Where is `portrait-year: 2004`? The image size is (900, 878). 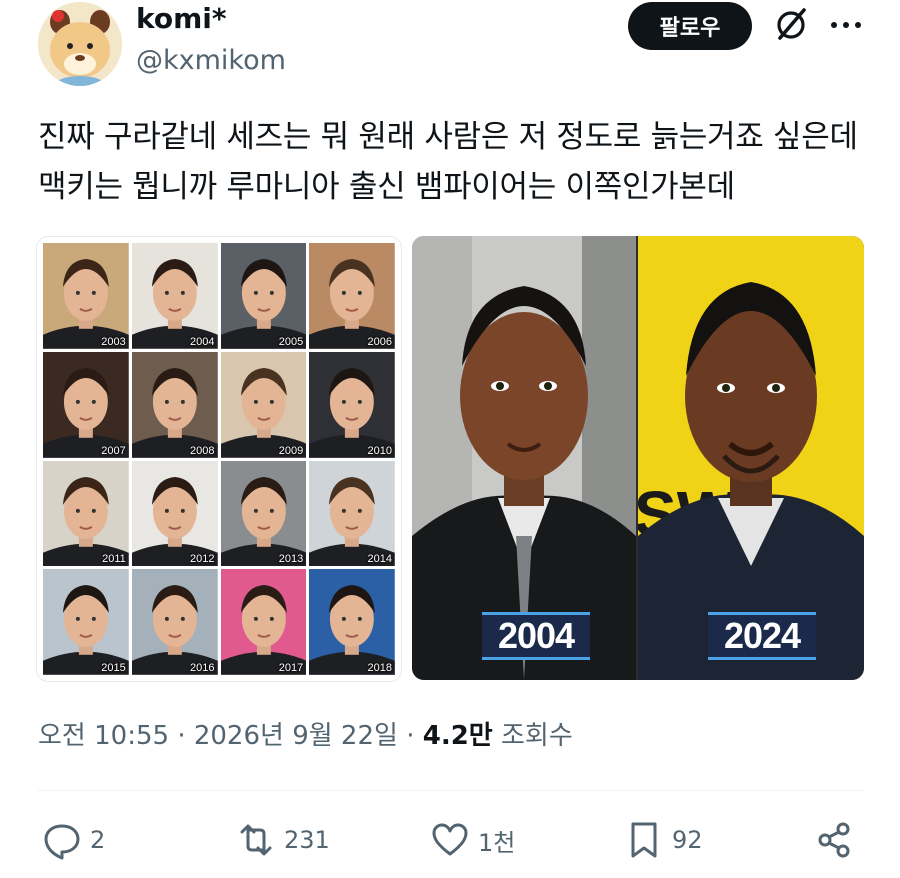
portrait-year: 2004 is located at coordinates (202, 341).